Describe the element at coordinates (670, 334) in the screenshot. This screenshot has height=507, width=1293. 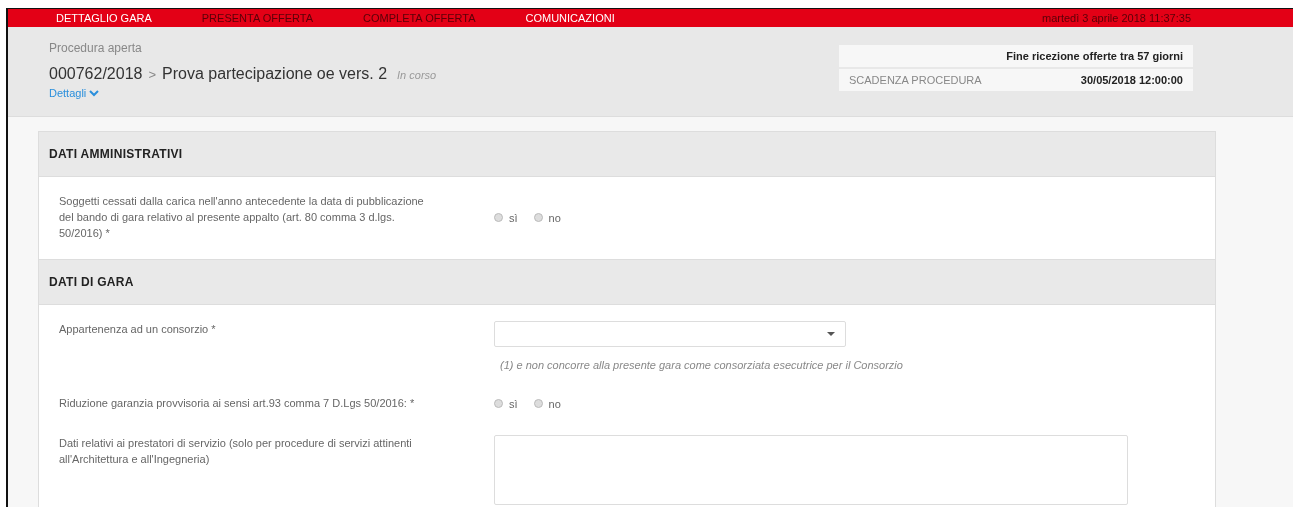
I see `dropdown-field` at that location.